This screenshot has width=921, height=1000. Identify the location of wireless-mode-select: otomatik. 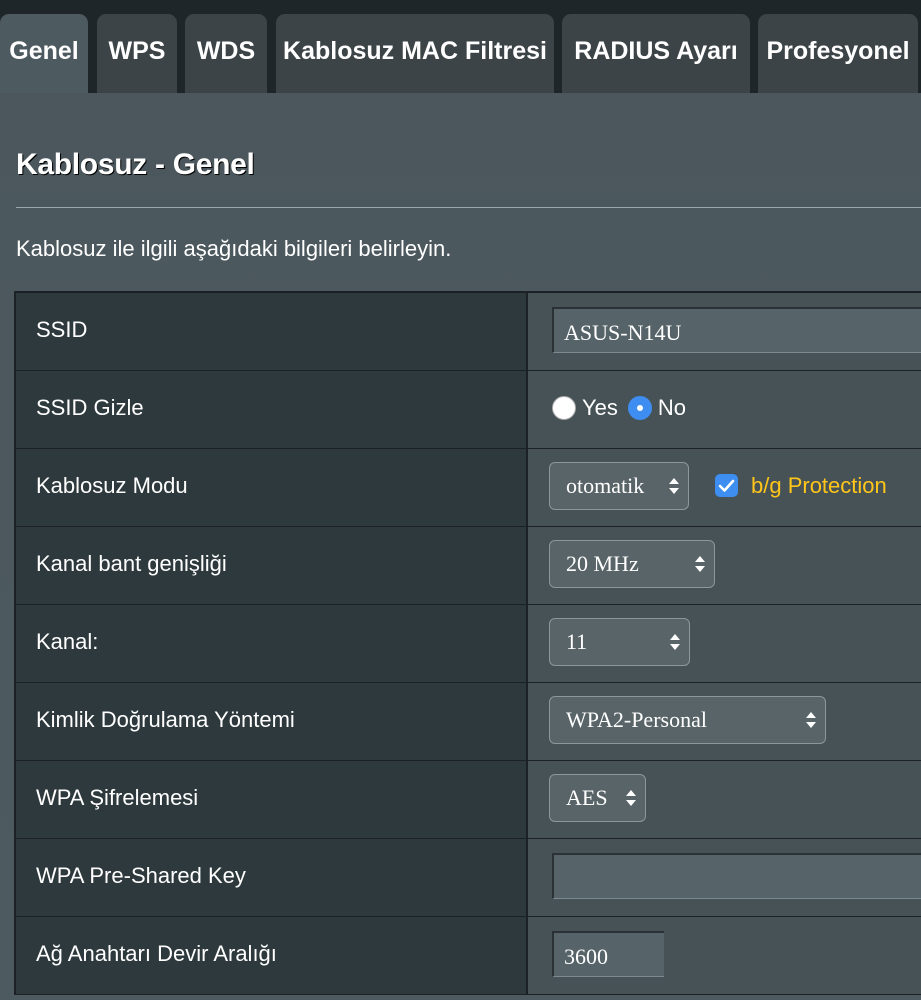
(619, 486).